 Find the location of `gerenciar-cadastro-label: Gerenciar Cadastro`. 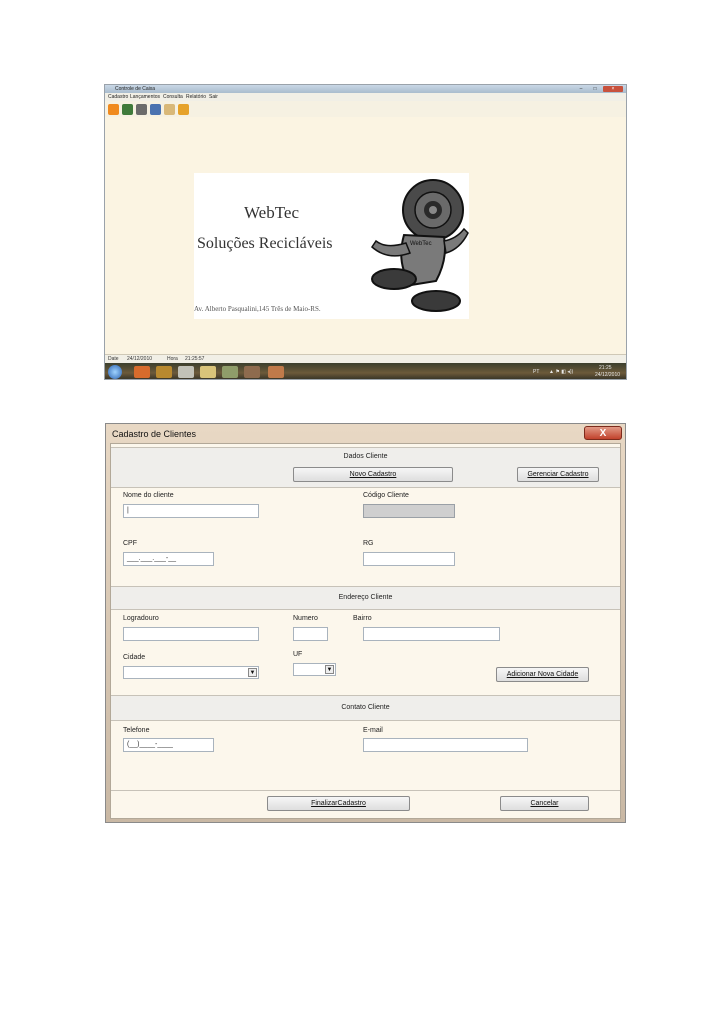

gerenciar-cadastro-label: Gerenciar Cadastro is located at coordinates (558, 474).